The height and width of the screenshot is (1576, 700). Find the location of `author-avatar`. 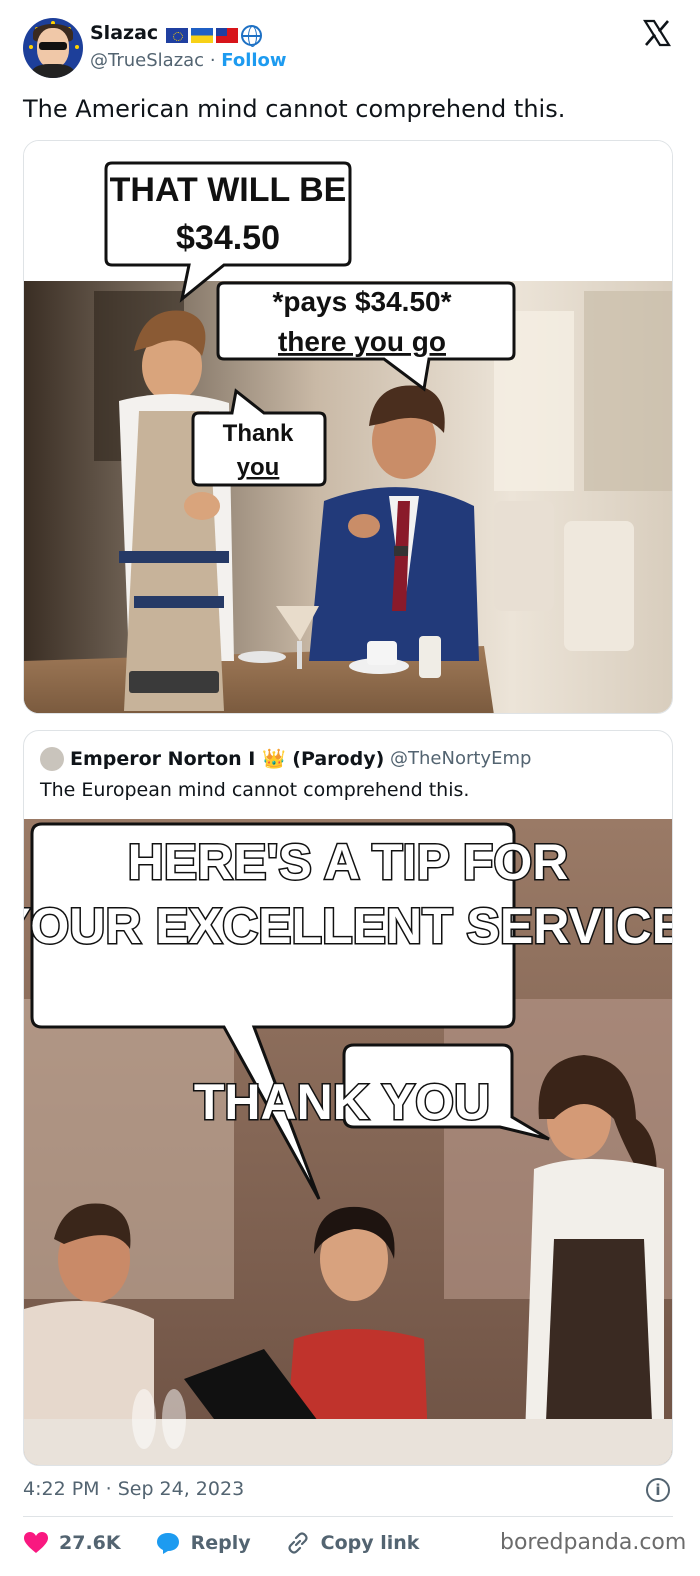

author-avatar is located at coordinates (53, 48).